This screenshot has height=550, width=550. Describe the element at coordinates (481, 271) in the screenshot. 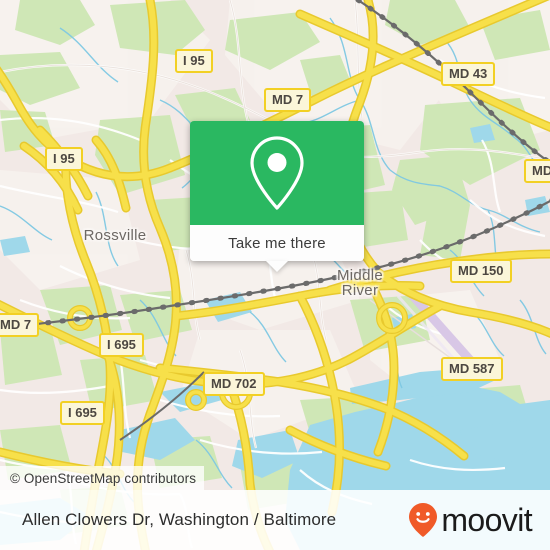

I see `road-shield-md150: MD 150` at that location.